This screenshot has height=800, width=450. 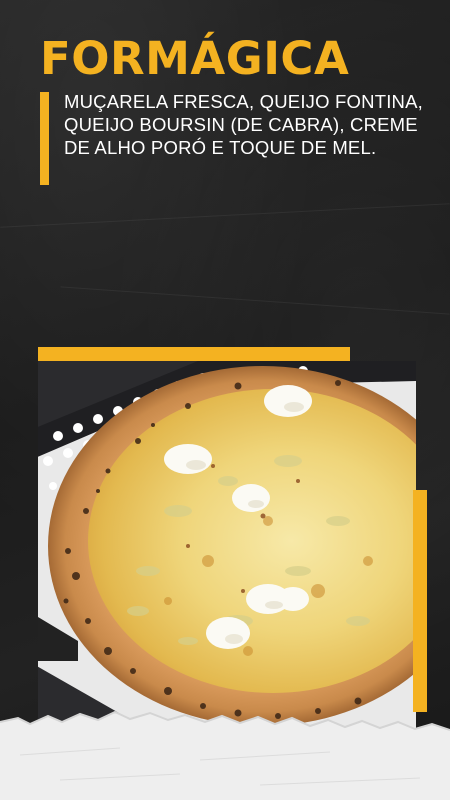 I want to click on product-title: FORMÁGICA, so click(x=195, y=58).